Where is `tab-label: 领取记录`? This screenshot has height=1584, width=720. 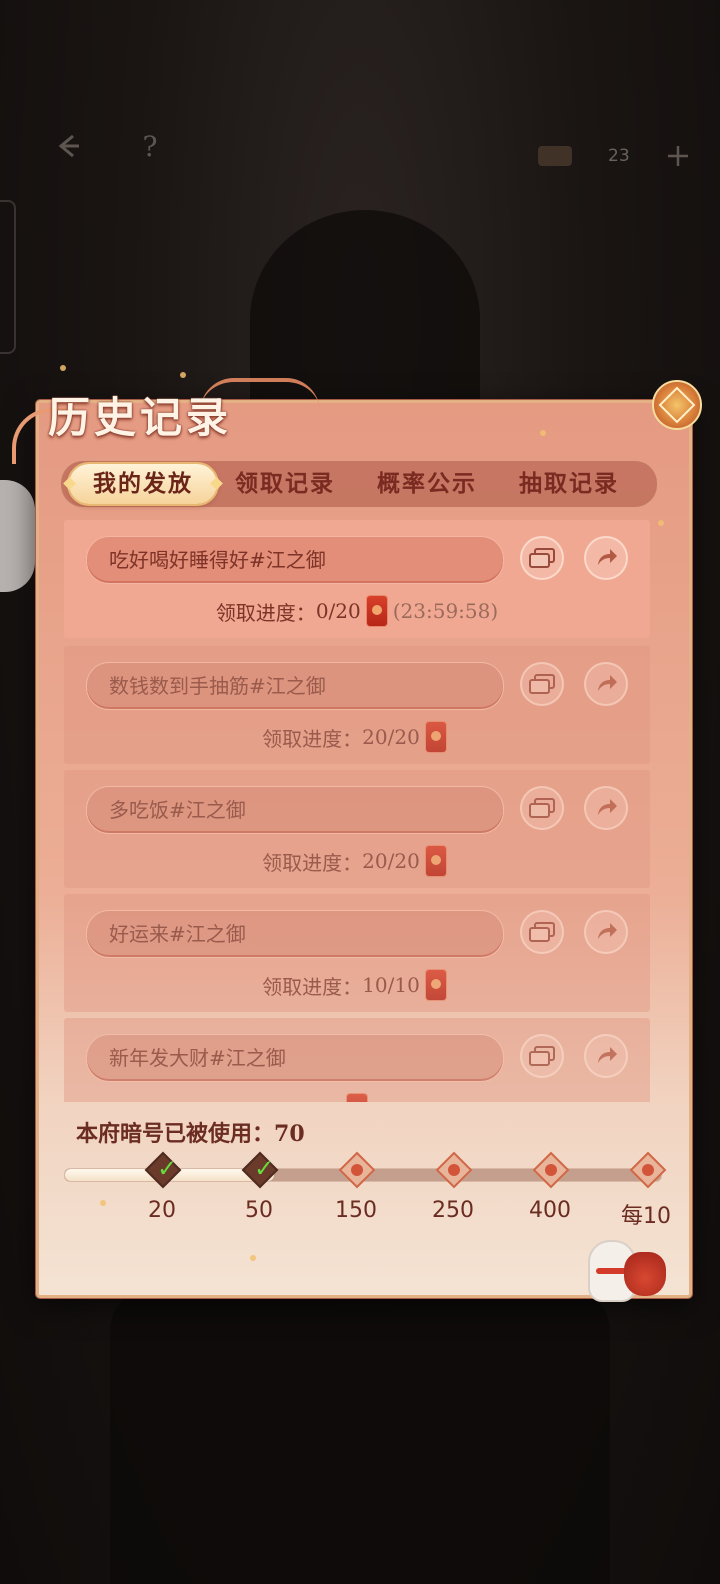
tab-label: 领取记录 is located at coordinates (285, 483).